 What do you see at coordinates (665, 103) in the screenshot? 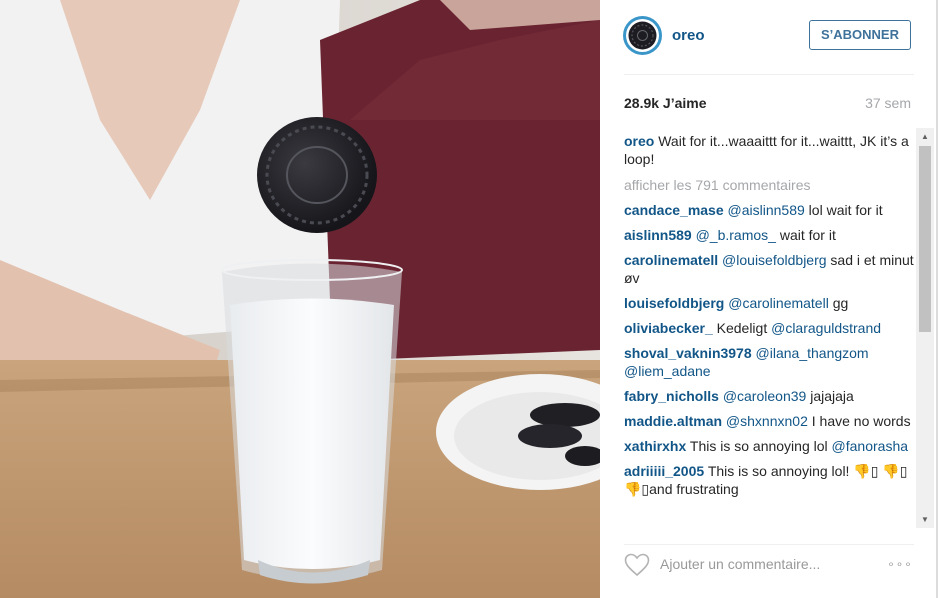
I see `likes-count: 28.9k J’aime` at bounding box center [665, 103].